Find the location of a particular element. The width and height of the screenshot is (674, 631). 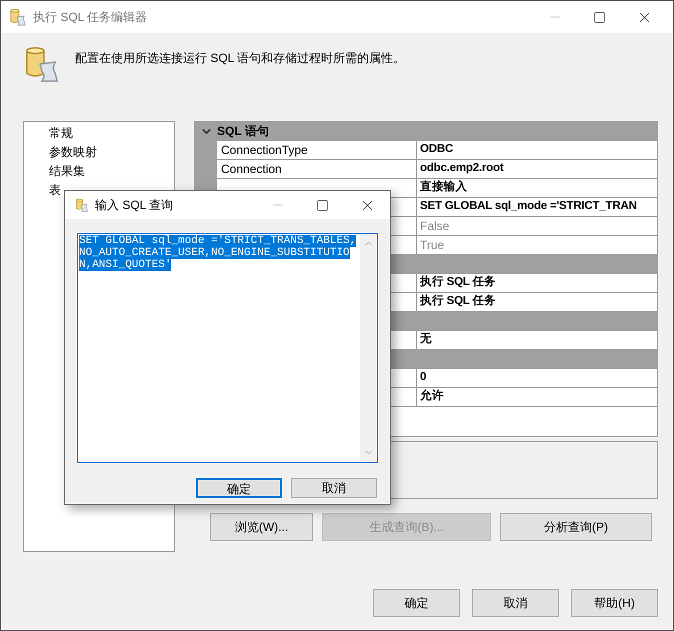

query-text: SET GLOBAL sql_mode ='STRICT_TRANS_TABLES,NO_AUTO_CREATE_USER,NO_ENGINE_SUBSTITUTION,ANSI_QUOTES' is located at coordinates (218, 253).